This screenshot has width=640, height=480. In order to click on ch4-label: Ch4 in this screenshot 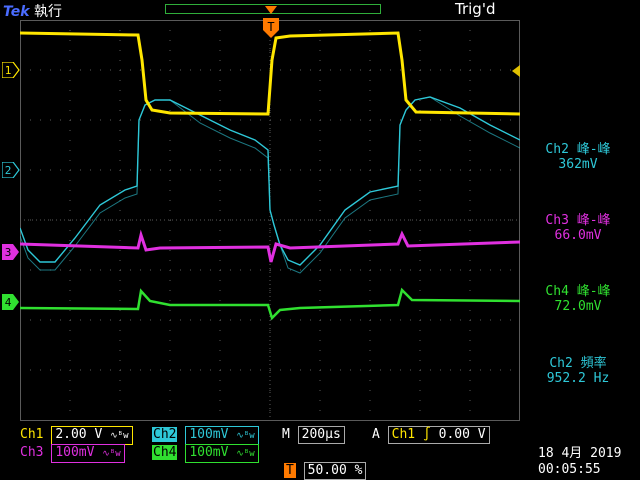, I will do `click(165, 452)`.